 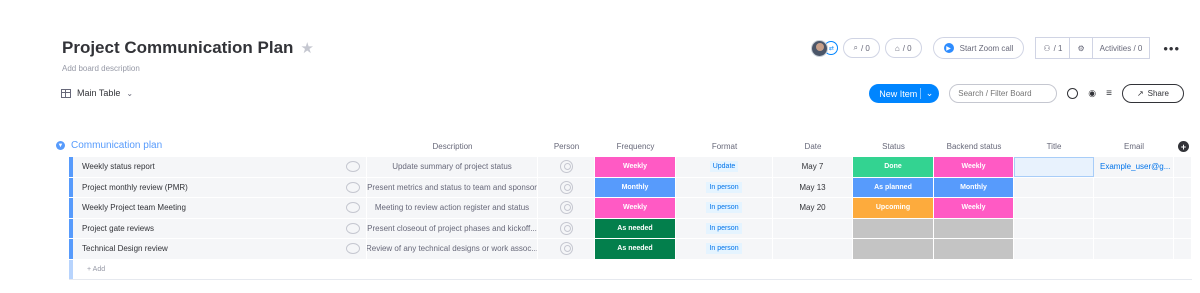 I want to click on item-name: Technical Design review, so click(x=125, y=248).